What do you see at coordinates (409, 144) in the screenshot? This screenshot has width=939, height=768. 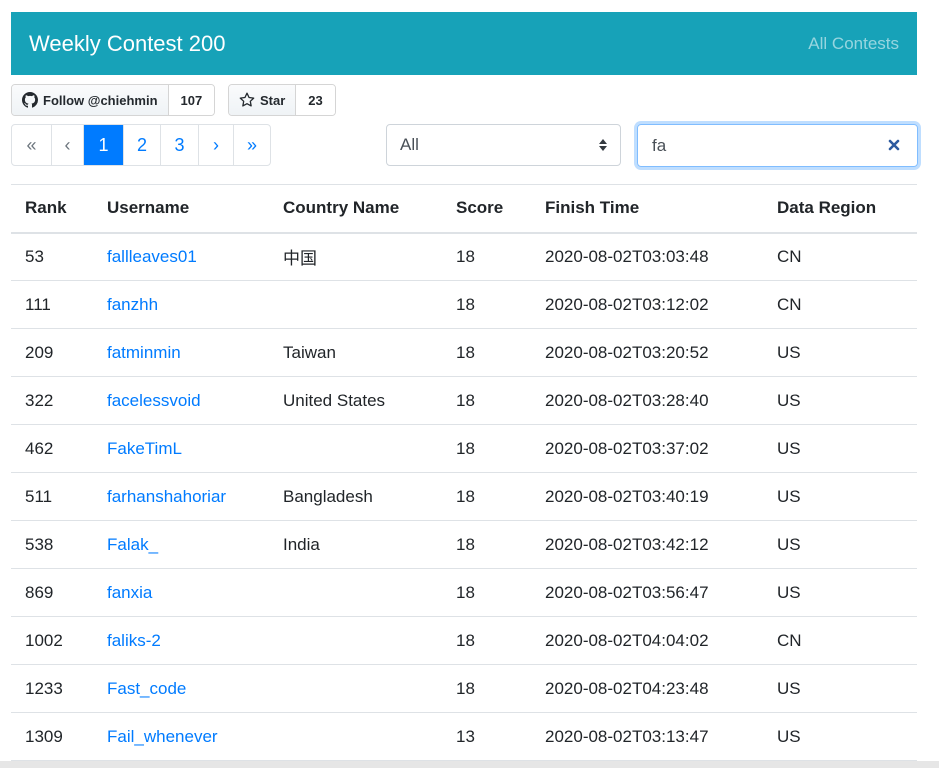 I see `region-select-value: All` at bounding box center [409, 144].